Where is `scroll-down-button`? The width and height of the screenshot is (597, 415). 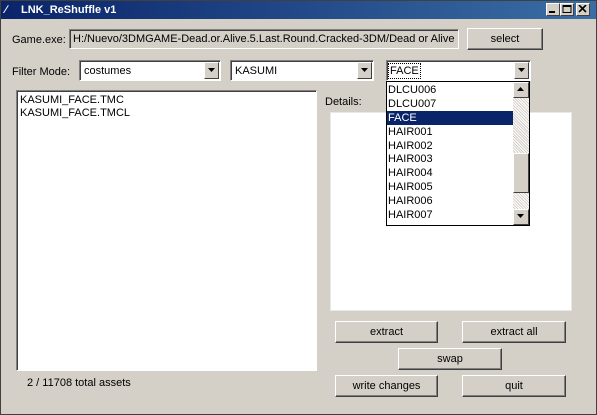
scroll-down-button is located at coordinates (521, 217).